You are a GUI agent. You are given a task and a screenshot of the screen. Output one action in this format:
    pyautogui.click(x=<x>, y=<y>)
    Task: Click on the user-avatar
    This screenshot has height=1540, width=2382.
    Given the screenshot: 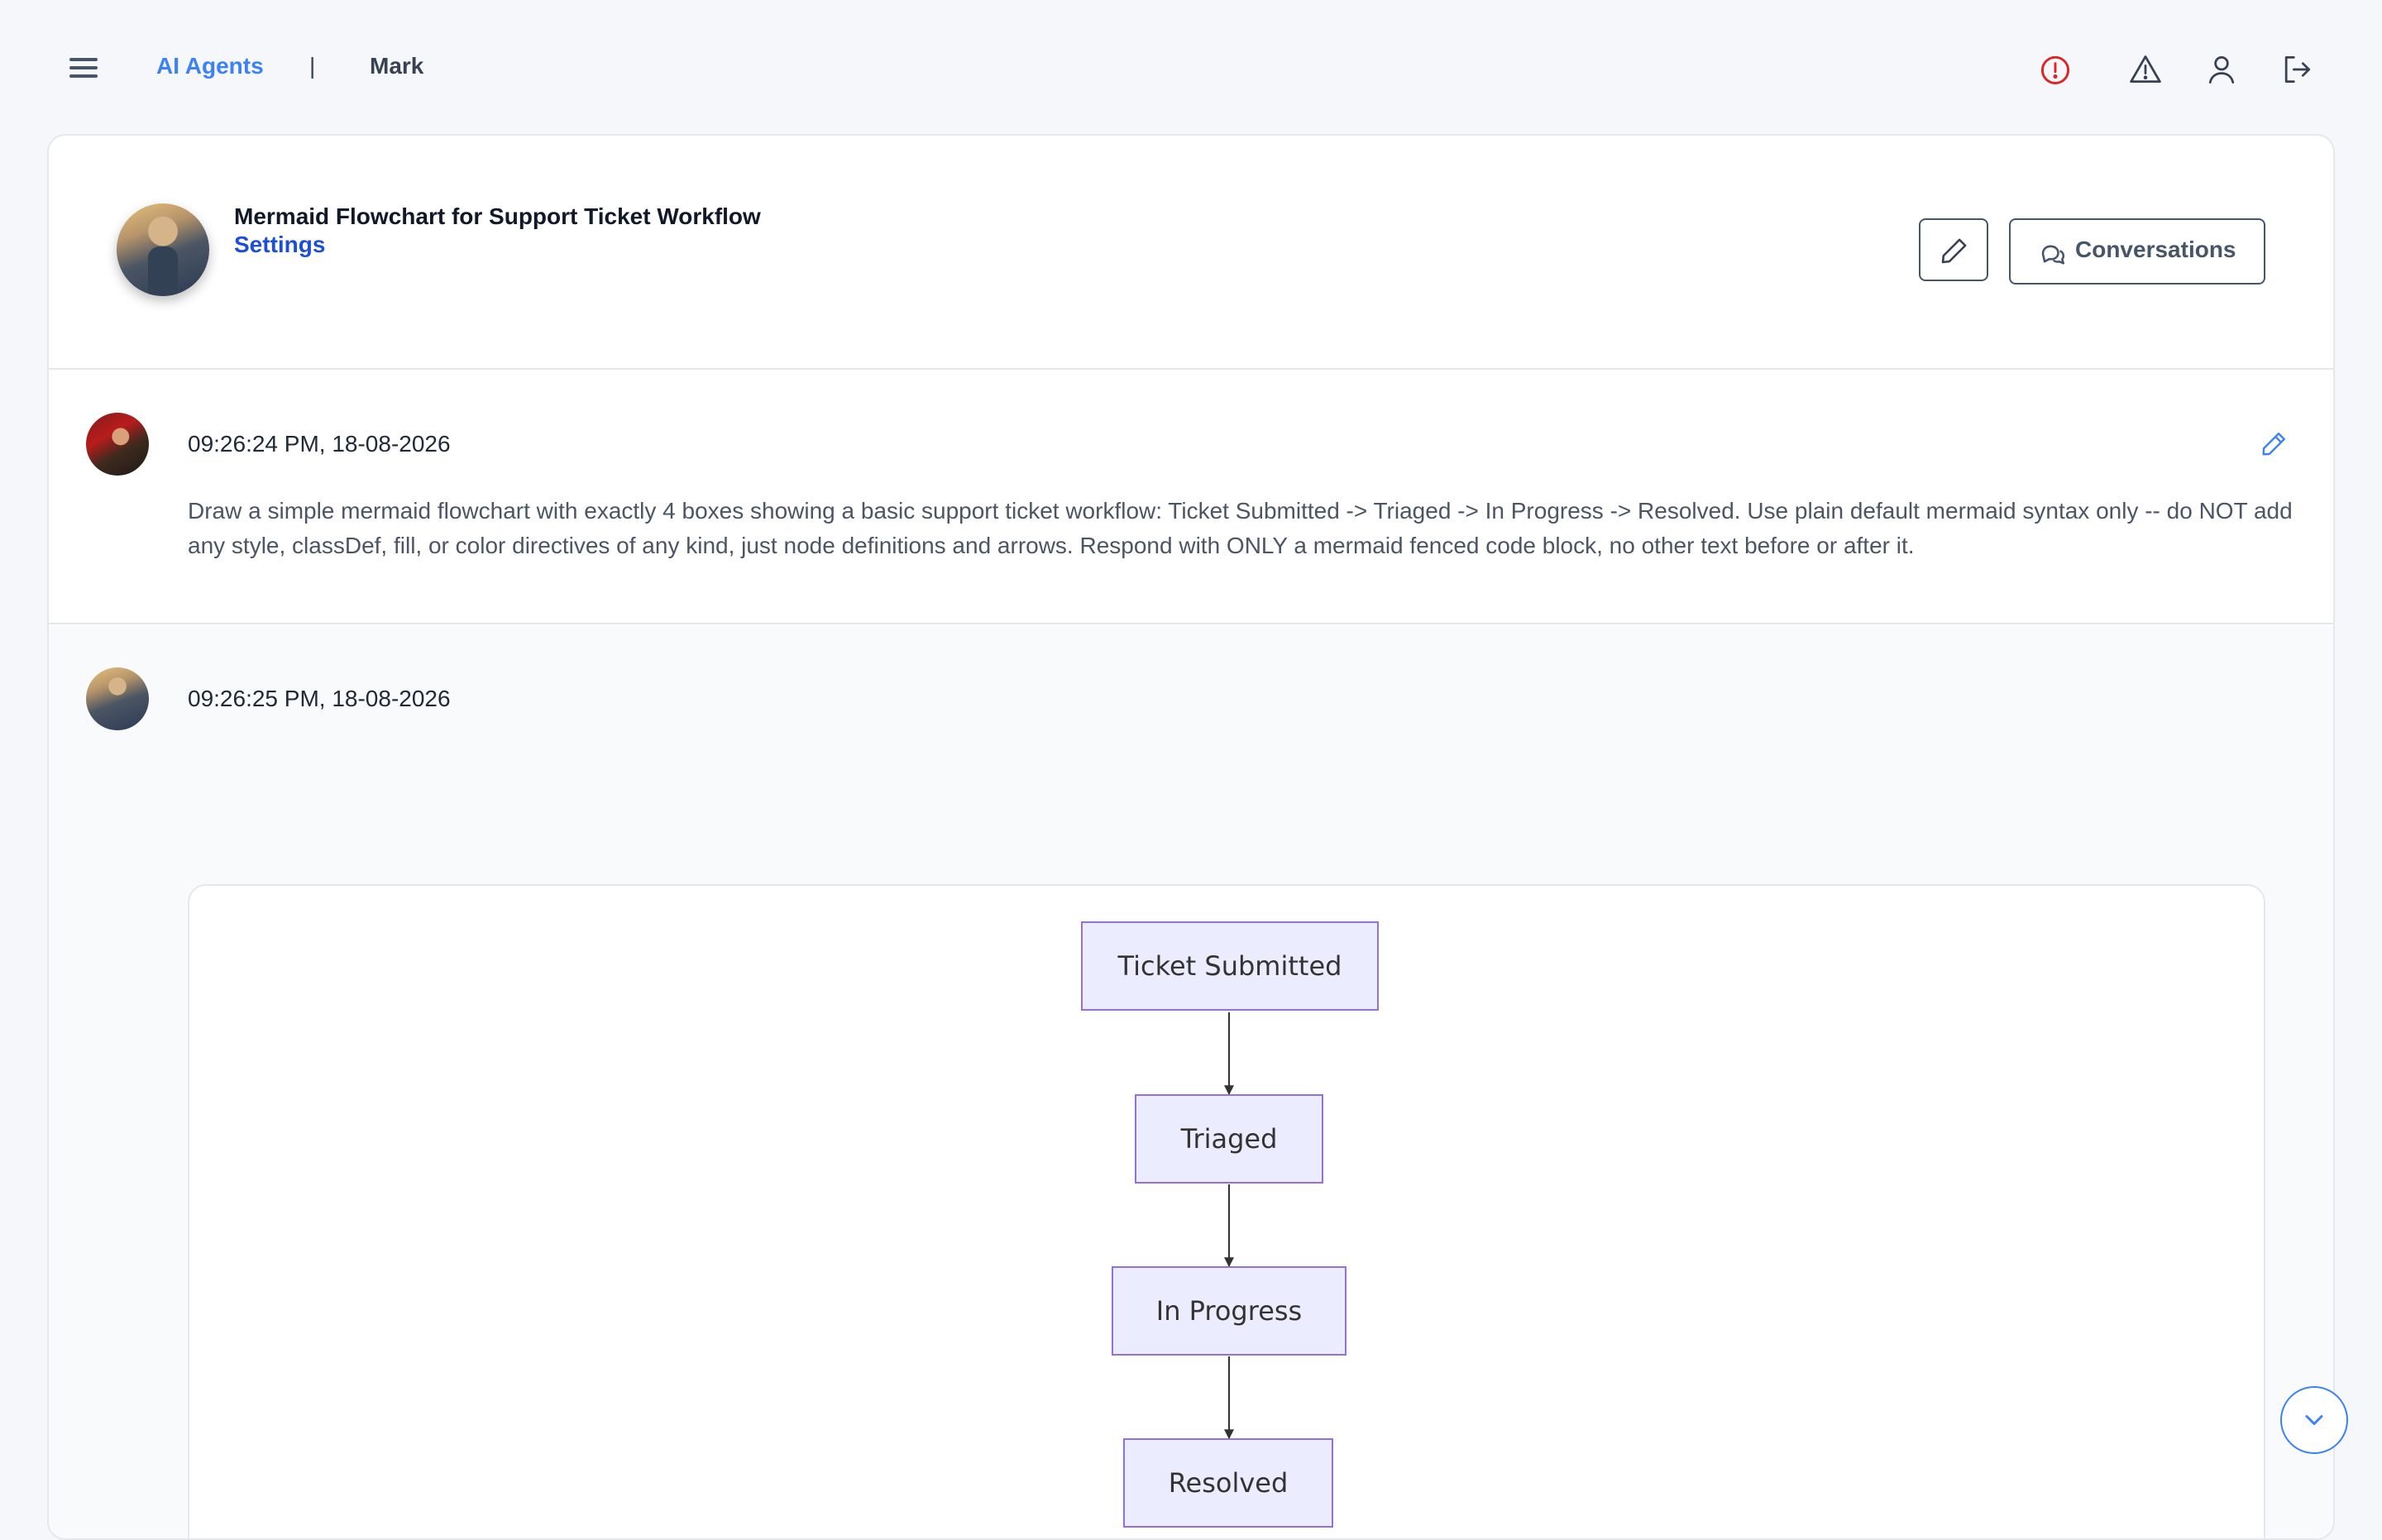 What is the action you would take?
    pyautogui.click(x=118, y=444)
    